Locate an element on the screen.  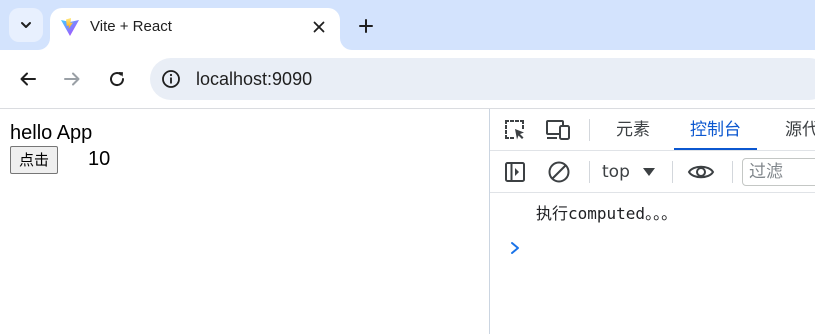
address-bar: localhost:9090 is located at coordinates (482, 79).